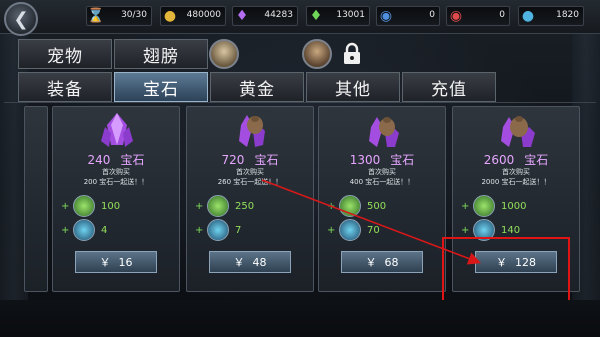 Image resolution: width=600 pixels, height=337 pixels. What do you see at coordinates (516, 159) in the screenshot?
I see `gem-amount: 2600 宝石` at bounding box center [516, 159].